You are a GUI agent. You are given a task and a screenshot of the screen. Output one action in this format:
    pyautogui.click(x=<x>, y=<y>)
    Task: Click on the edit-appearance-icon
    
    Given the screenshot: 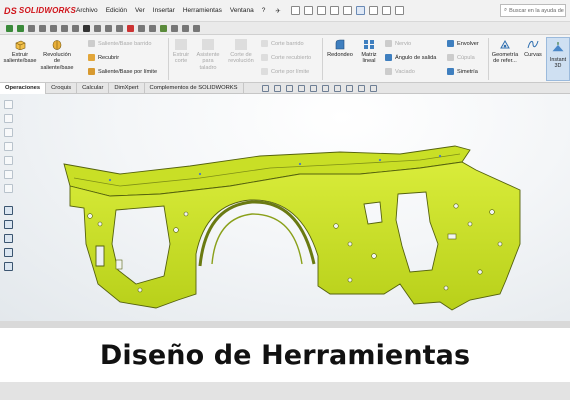 What is the action you would take?
    pyautogui.click(x=349, y=88)
    